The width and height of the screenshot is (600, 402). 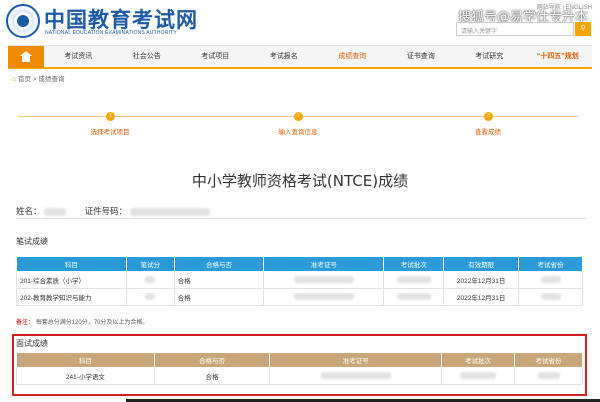 I want to click on home-icon, so click(x=26, y=56).